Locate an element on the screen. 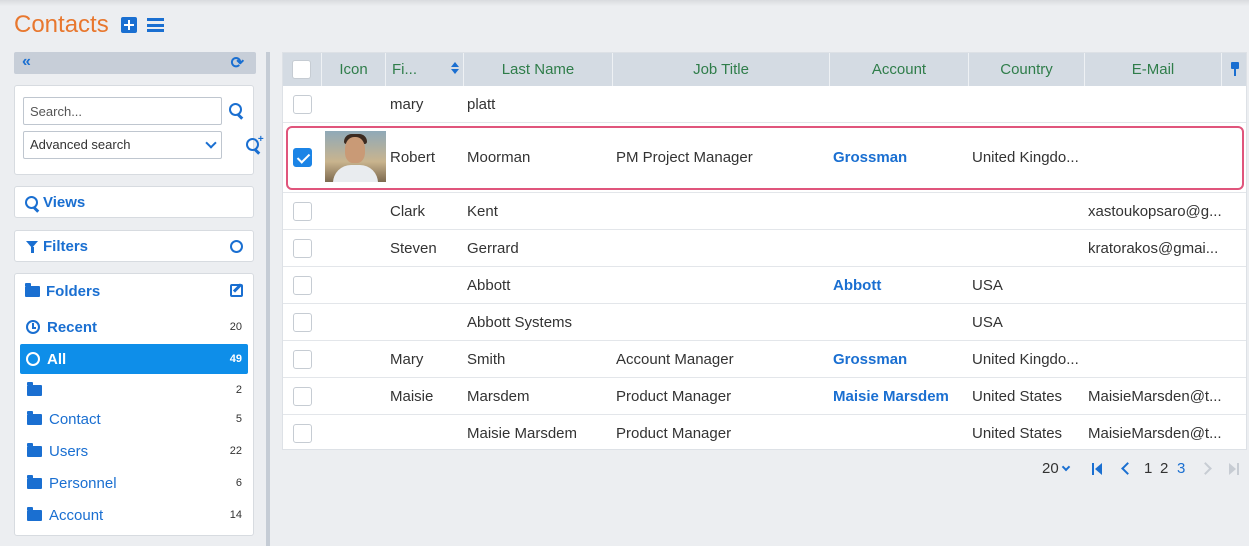 The width and height of the screenshot is (1249, 546). account-link: Maisie Marsdem is located at coordinates (899, 396).